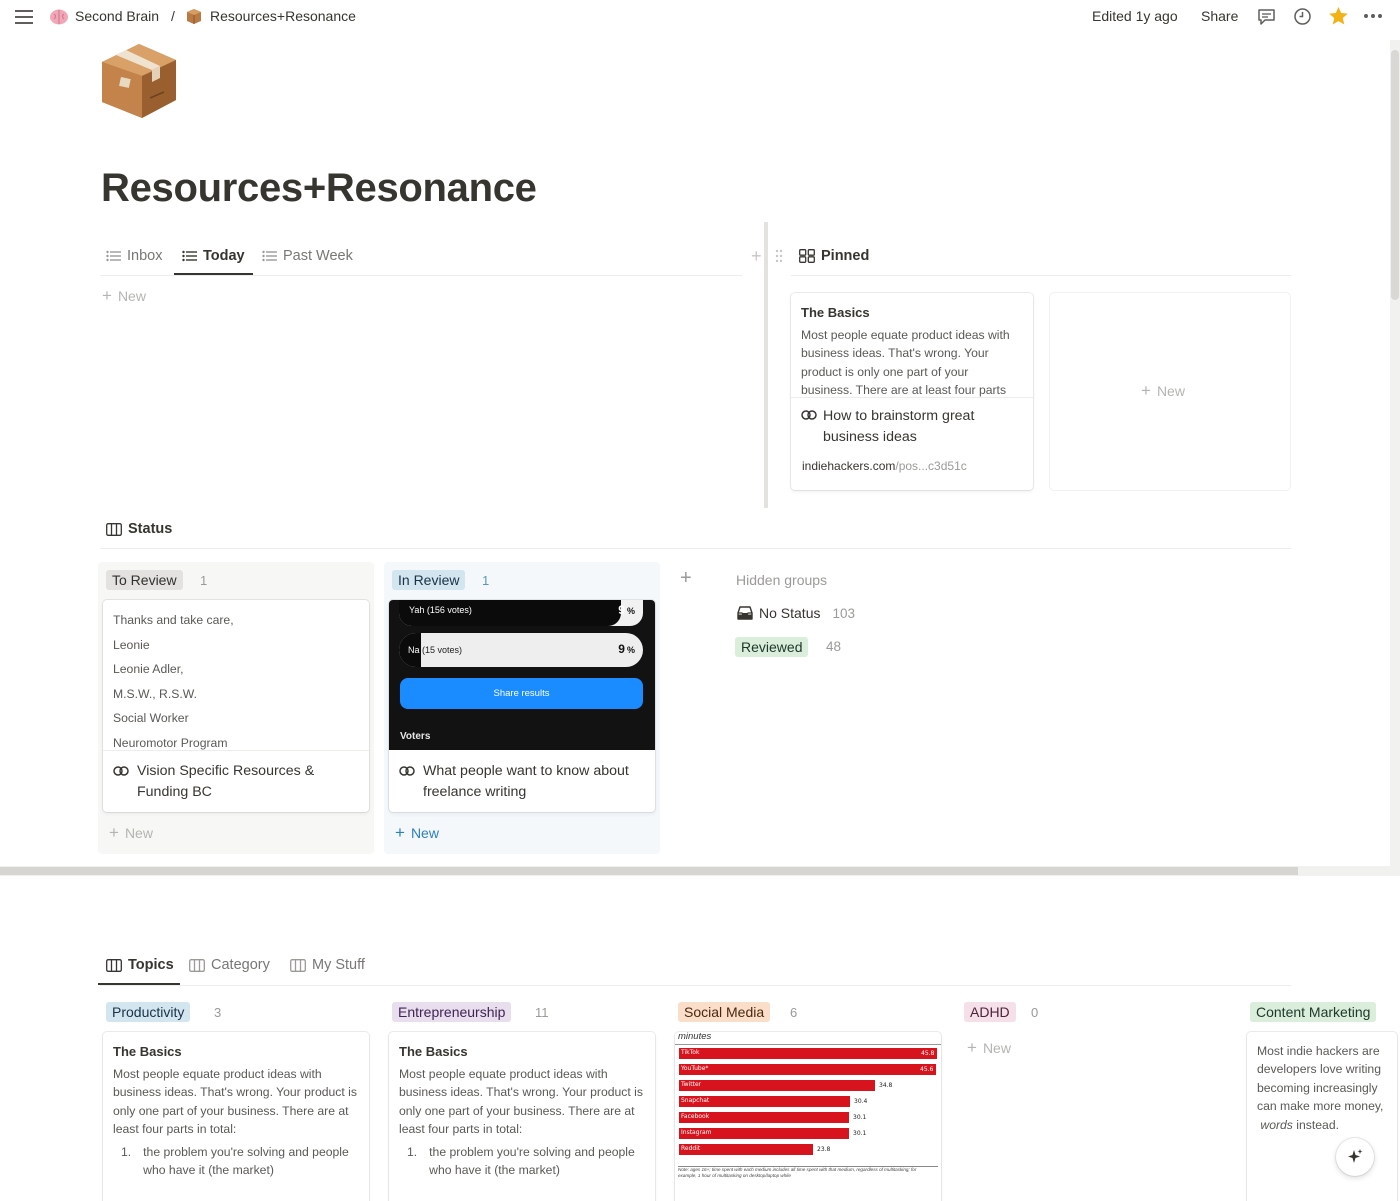 Image resolution: width=1400 pixels, height=1201 pixels. Describe the element at coordinates (1276, 1124) in the screenshot. I see `preview-italic: words` at that location.